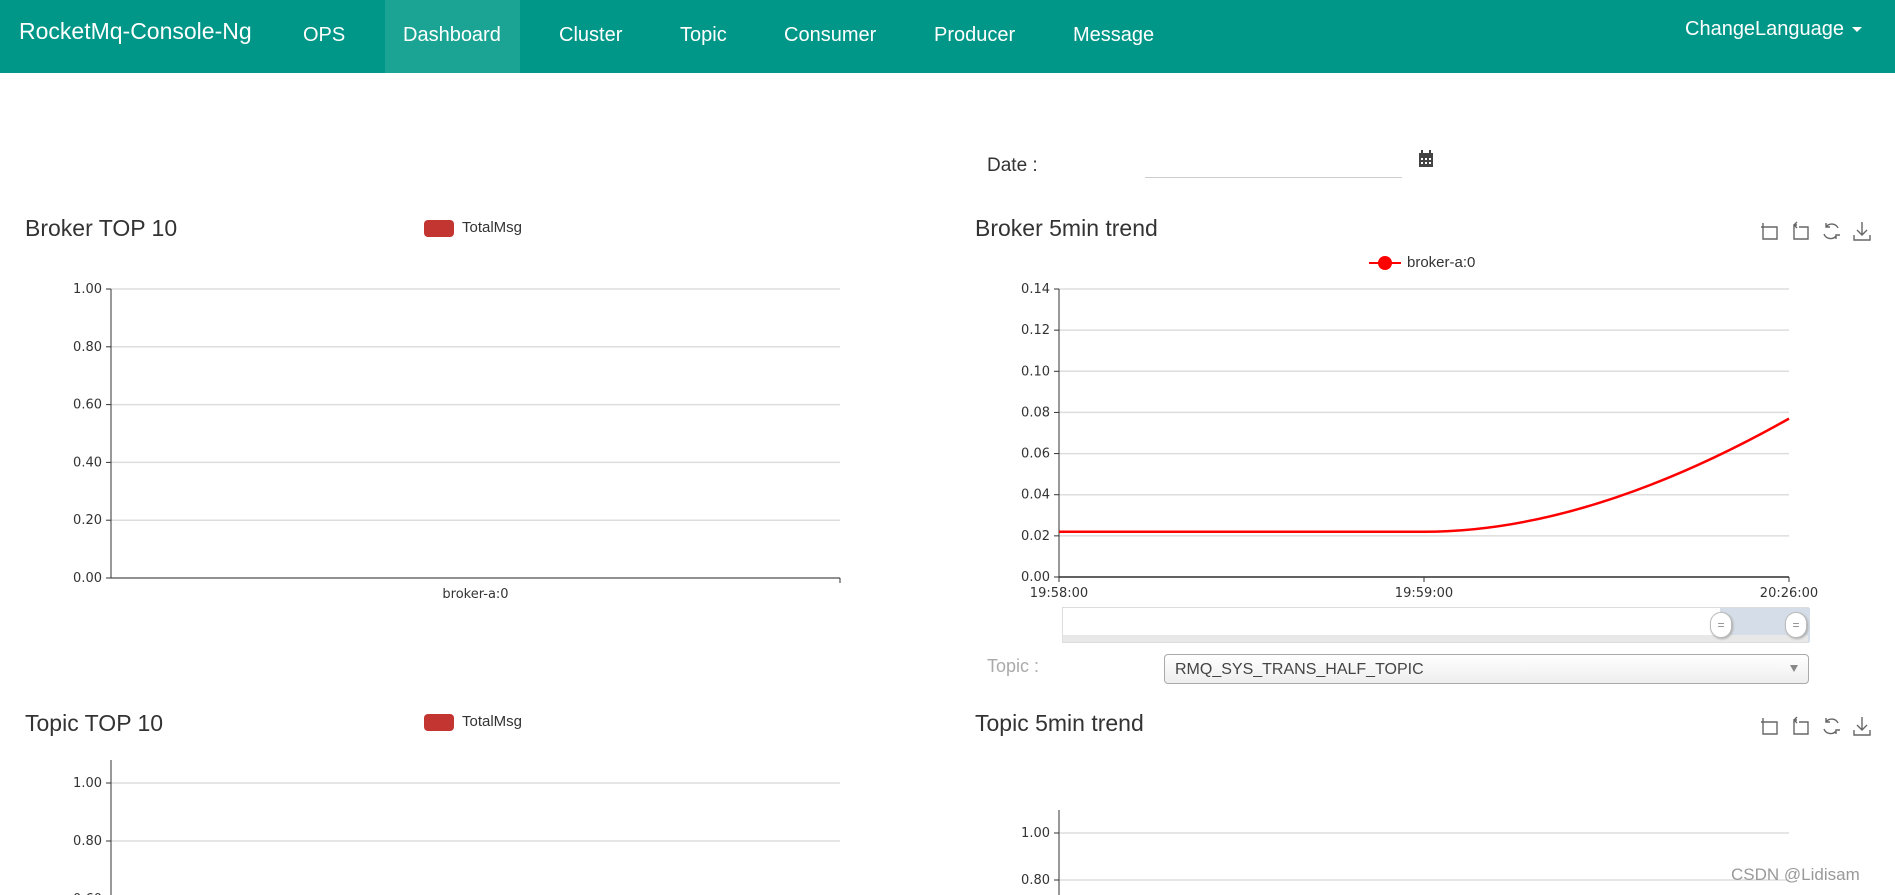  What do you see at coordinates (1012, 165) in the screenshot?
I see `date-label: Date :` at bounding box center [1012, 165].